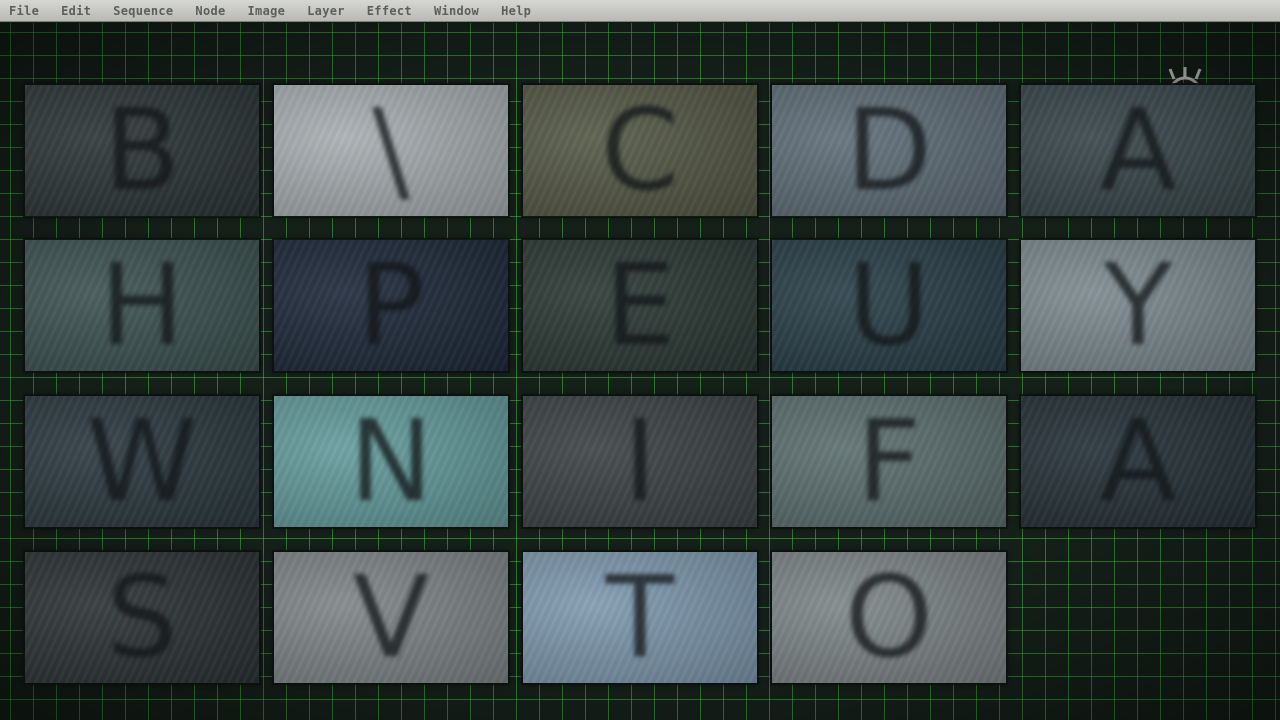 The height and width of the screenshot is (720, 1280). I want to click on letter-tile: E, so click(640, 305).